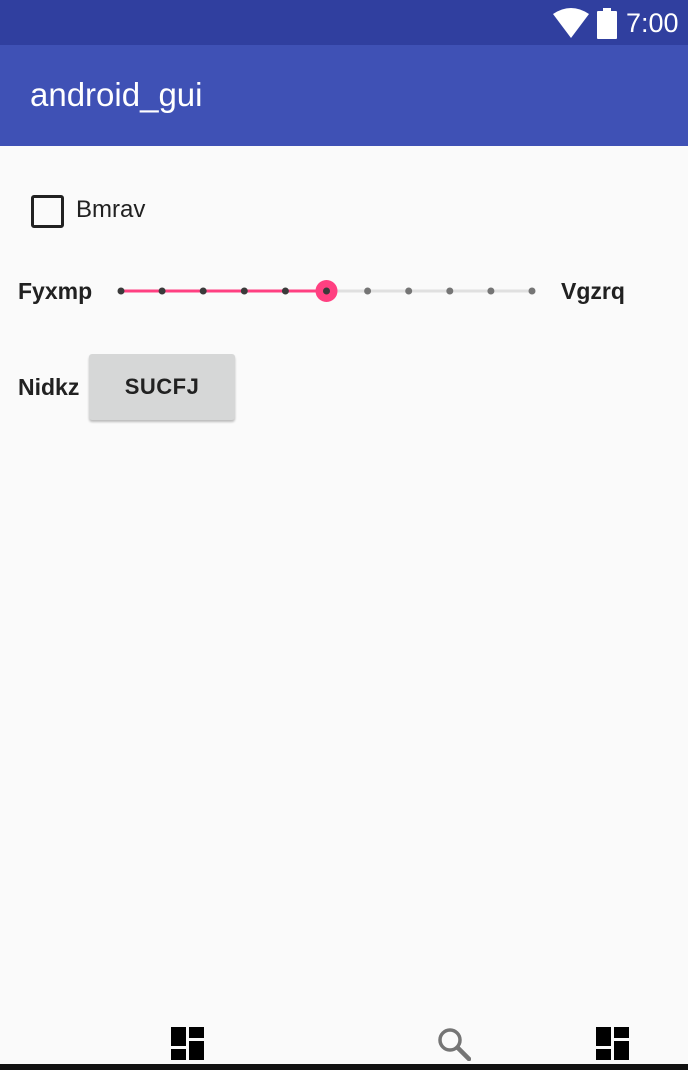 The image size is (688, 1070). What do you see at coordinates (162, 387) in the screenshot?
I see `sucfj-button: SUCFJ` at bounding box center [162, 387].